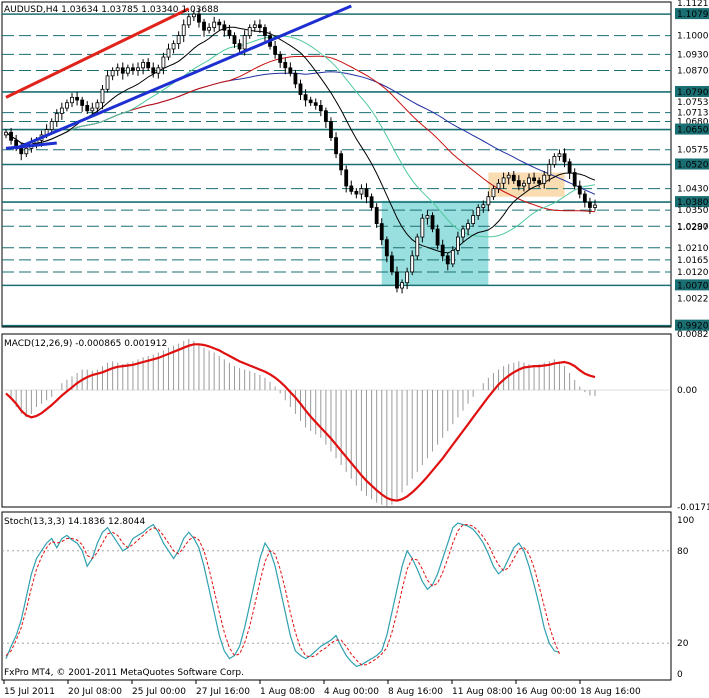 Image resolution: width=709 pixels, height=698 pixels. I want to click on x-axis-label: 15 Jul 2011, so click(29, 692).